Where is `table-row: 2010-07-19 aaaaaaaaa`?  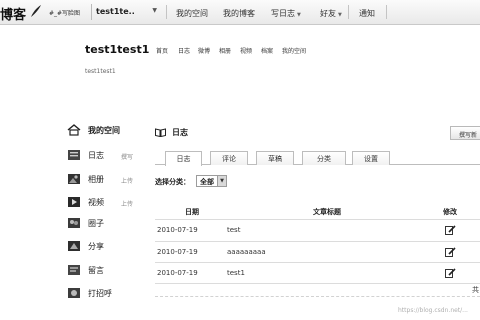 table-row: 2010-07-19 aaaaaaaaa is located at coordinates (317, 253).